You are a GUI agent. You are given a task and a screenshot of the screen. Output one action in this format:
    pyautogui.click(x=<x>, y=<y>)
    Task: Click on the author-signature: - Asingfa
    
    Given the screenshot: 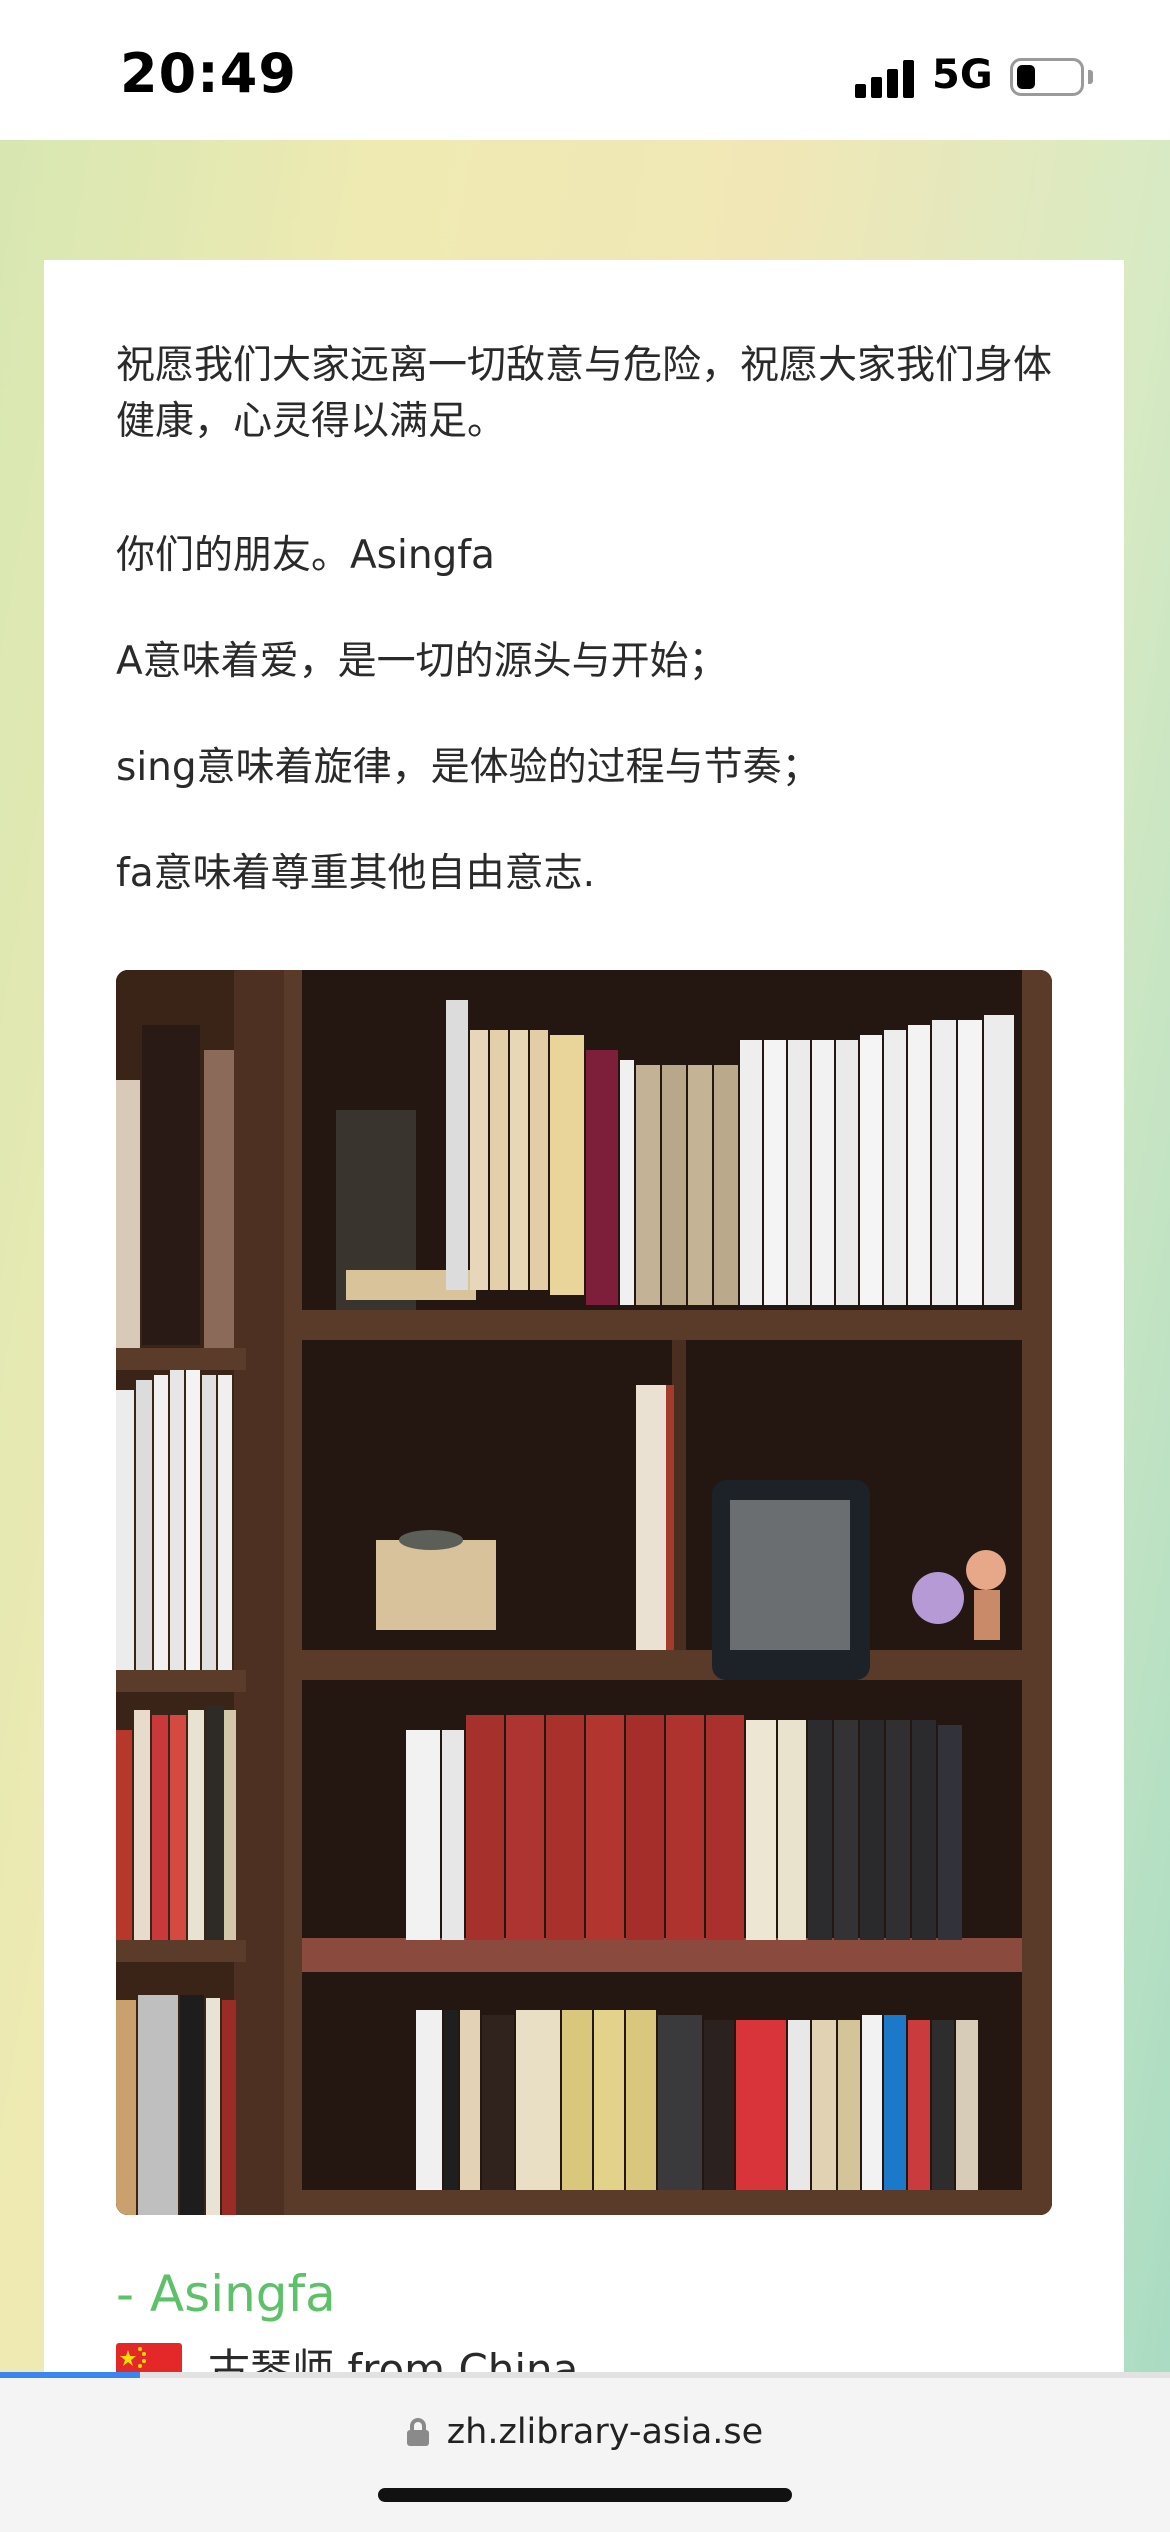 What is the action you would take?
    pyautogui.click(x=226, y=2294)
    